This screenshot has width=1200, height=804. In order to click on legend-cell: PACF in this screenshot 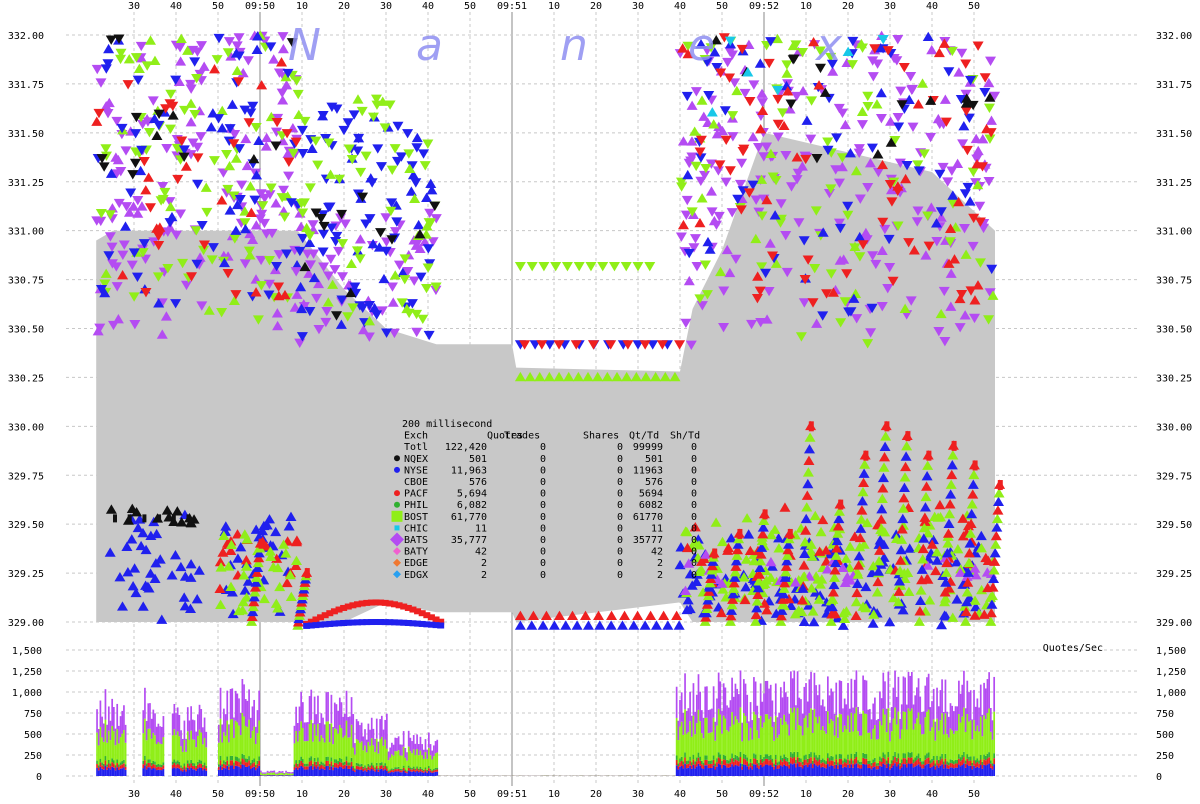, I will do `click(416, 494)`.